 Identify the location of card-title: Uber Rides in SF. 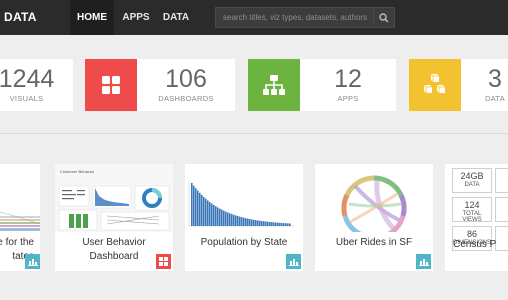
(374, 242).